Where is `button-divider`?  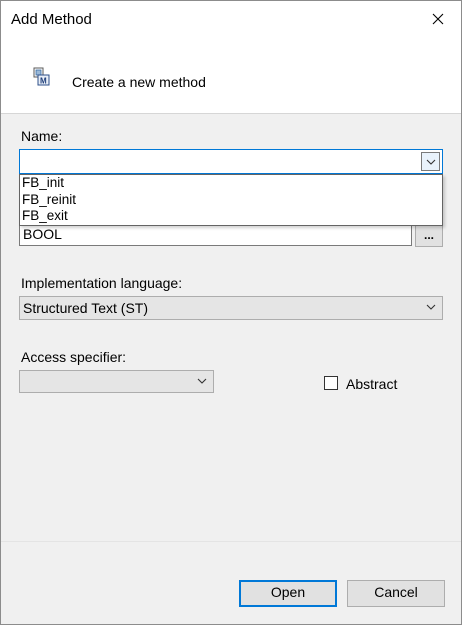 button-divider is located at coordinates (231, 541).